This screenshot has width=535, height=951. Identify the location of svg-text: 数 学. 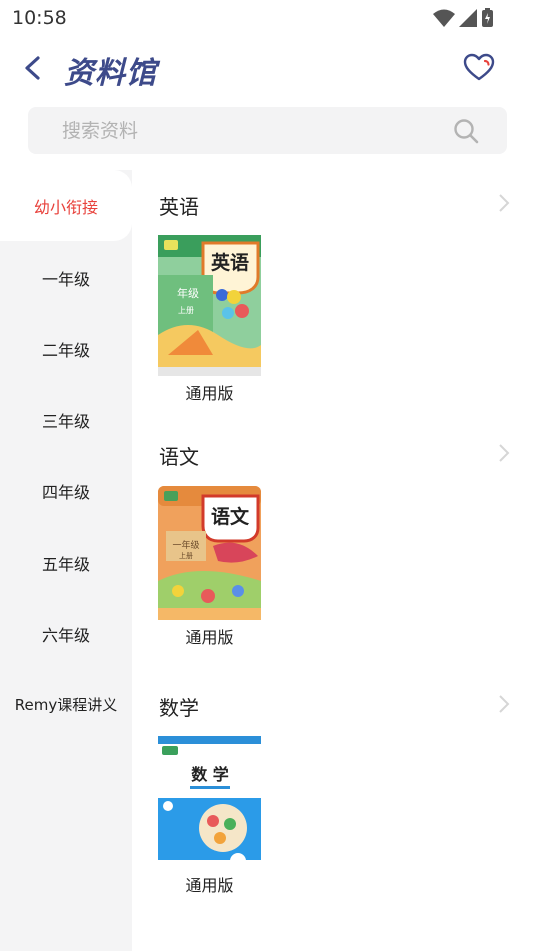
(210, 774).